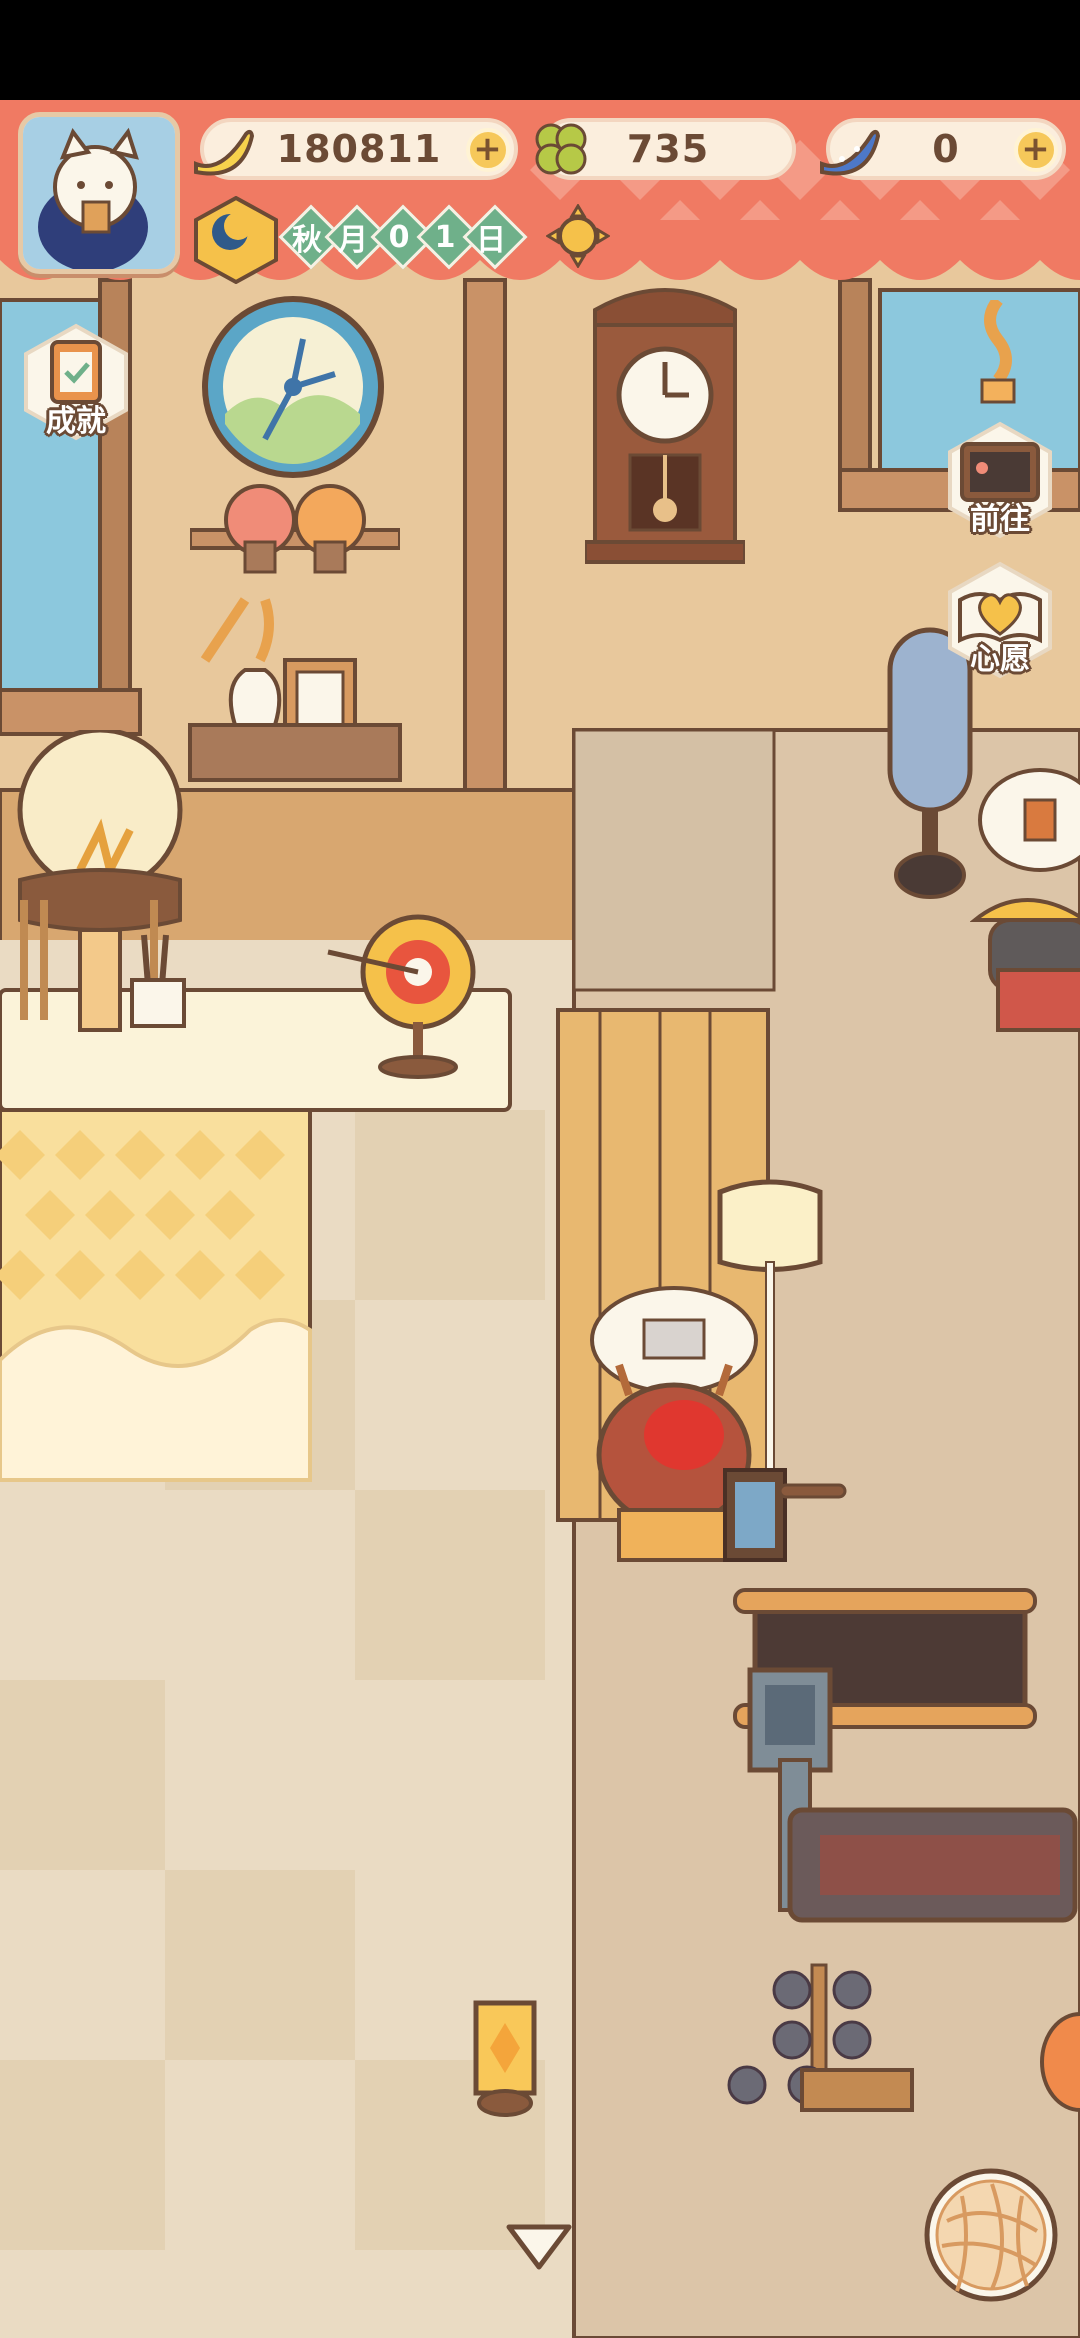 The height and width of the screenshot is (2338, 1080). What do you see at coordinates (578, 236) in the screenshot?
I see `sun-icon` at bounding box center [578, 236].